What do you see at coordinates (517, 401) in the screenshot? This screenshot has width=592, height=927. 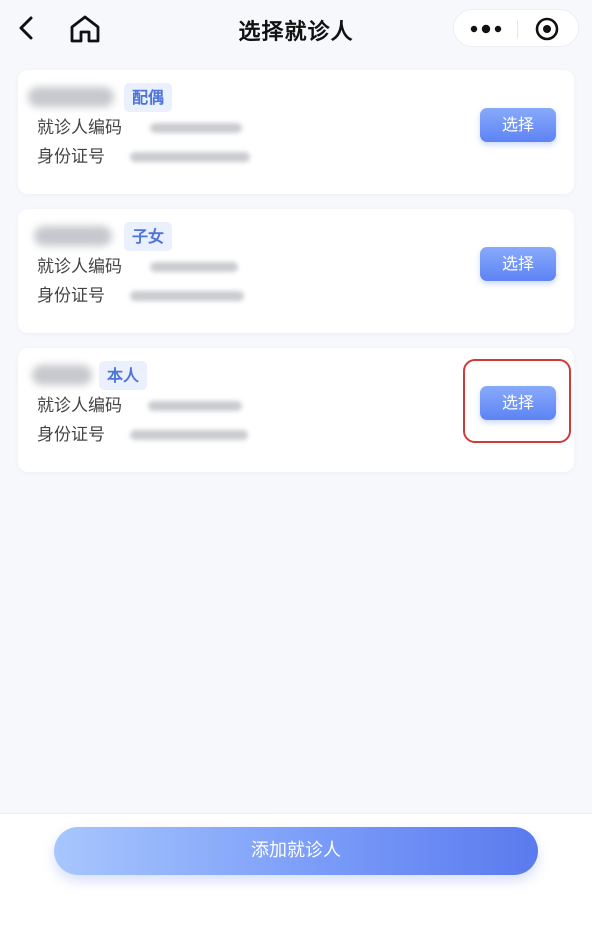 I see `highlight-annotation` at bounding box center [517, 401].